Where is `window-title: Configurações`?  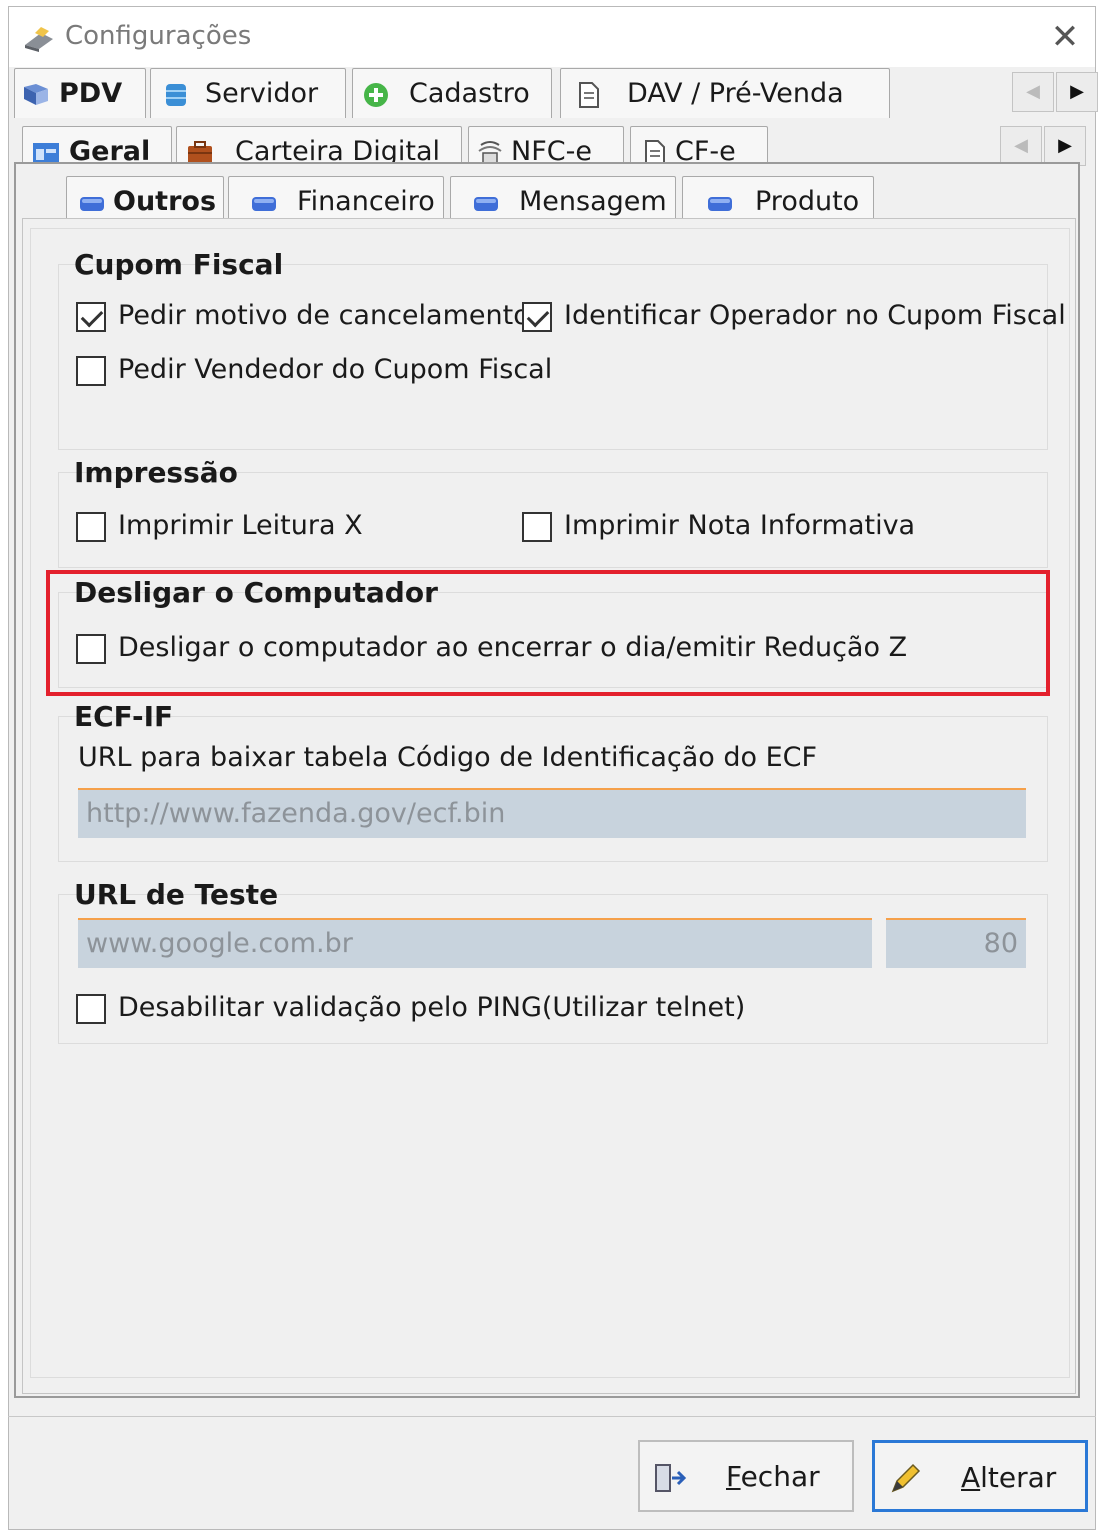
window-title: Configurações is located at coordinates (158, 36).